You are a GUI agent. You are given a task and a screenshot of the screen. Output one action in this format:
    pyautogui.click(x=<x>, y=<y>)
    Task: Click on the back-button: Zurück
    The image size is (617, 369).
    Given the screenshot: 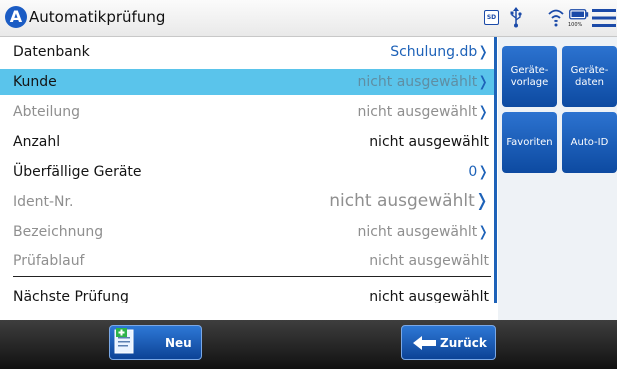 What is the action you would take?
    pyautogui.click(x=448, y=342)
    